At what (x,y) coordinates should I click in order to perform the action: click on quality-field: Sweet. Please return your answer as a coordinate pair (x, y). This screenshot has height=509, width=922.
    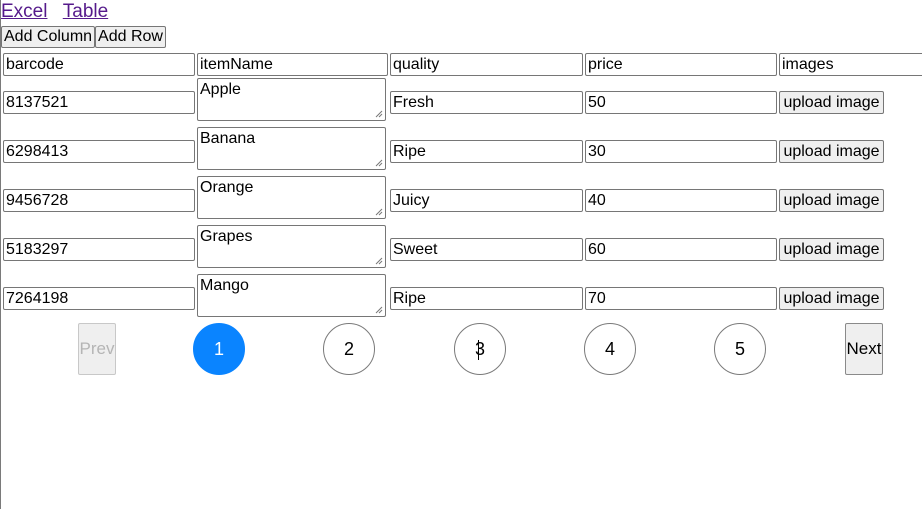
    Looking at the image, I should click on (486, 249).